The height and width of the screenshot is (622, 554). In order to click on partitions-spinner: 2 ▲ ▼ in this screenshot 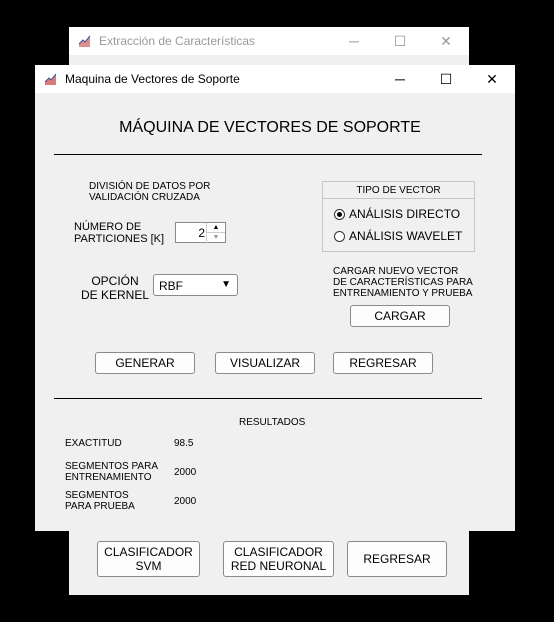, I will do `click(200, 232)`.